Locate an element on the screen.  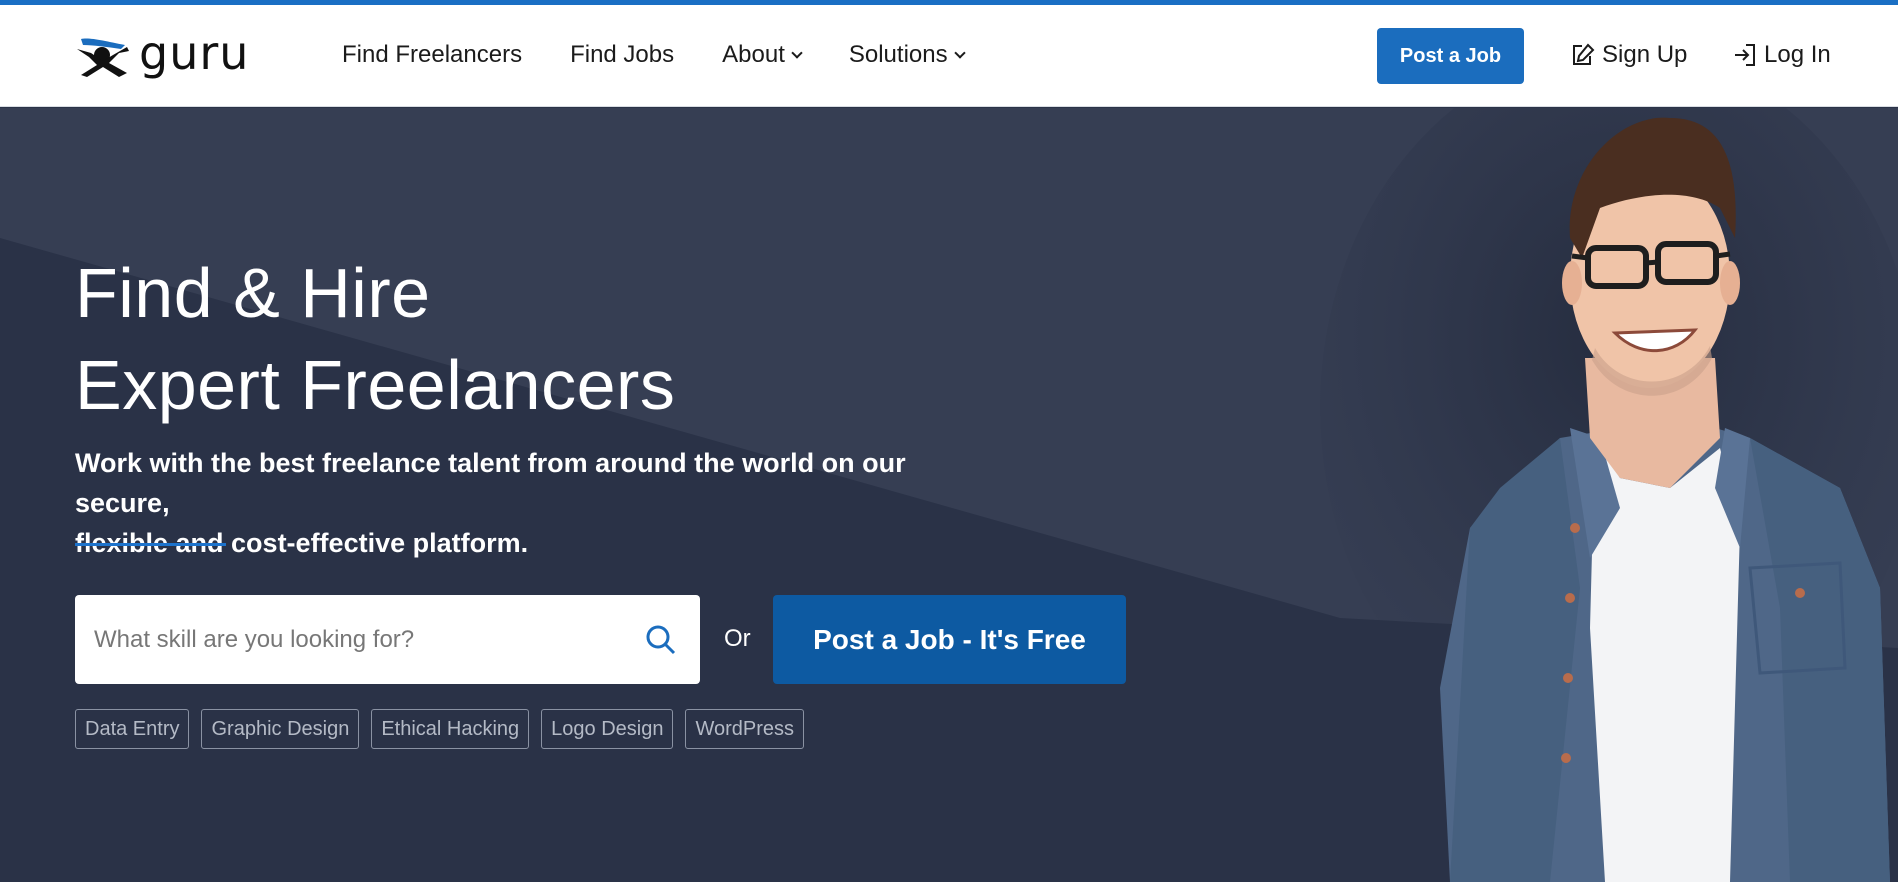
pencil-square-icon is located at coordinates (1584, 54).